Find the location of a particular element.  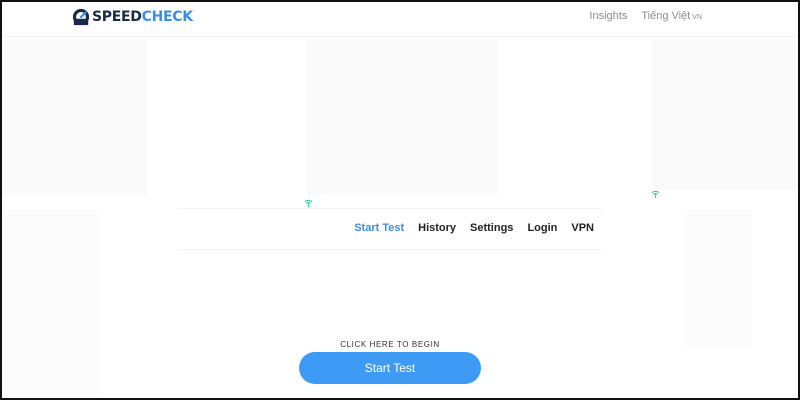

nav-login: Login is located at coordinates (542, 228).